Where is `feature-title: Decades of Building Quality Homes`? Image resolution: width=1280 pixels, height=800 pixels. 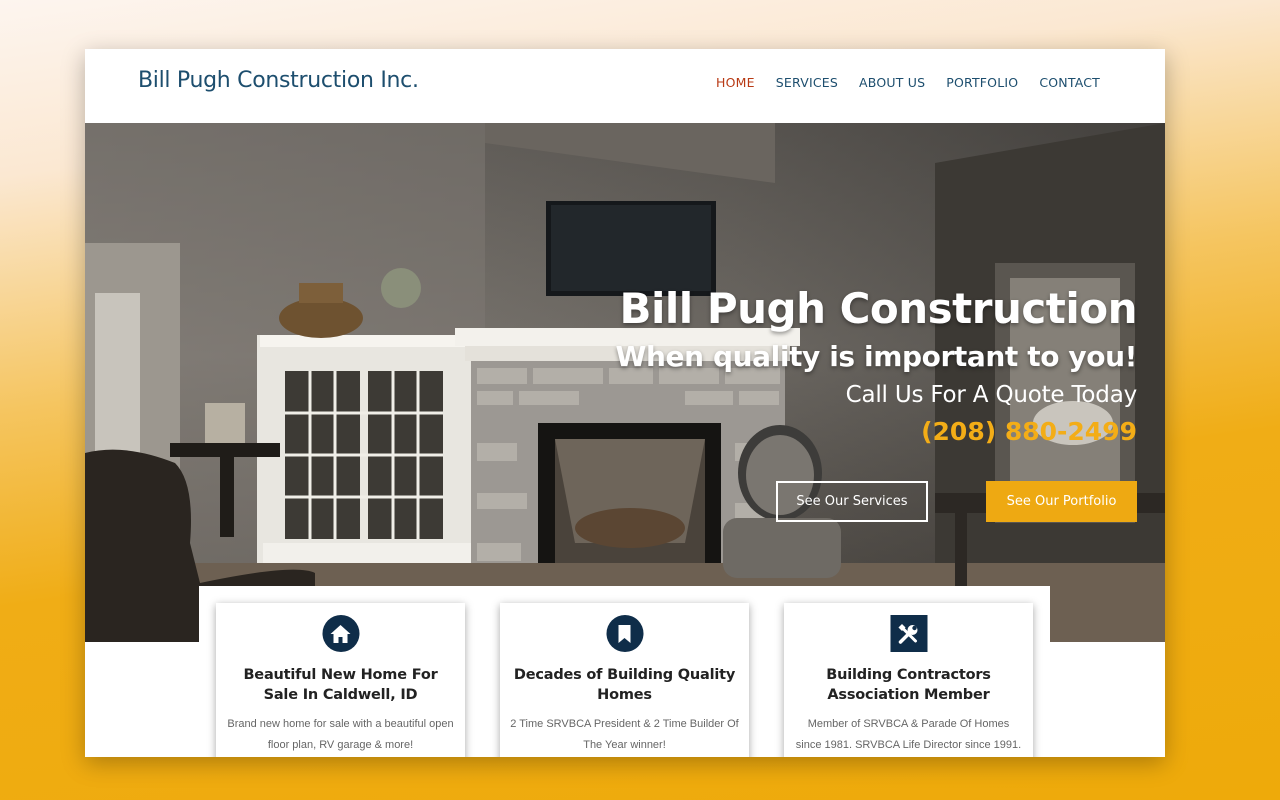 feature-title: Decades of Building Quality Homes is located at coordinates (624, 685).